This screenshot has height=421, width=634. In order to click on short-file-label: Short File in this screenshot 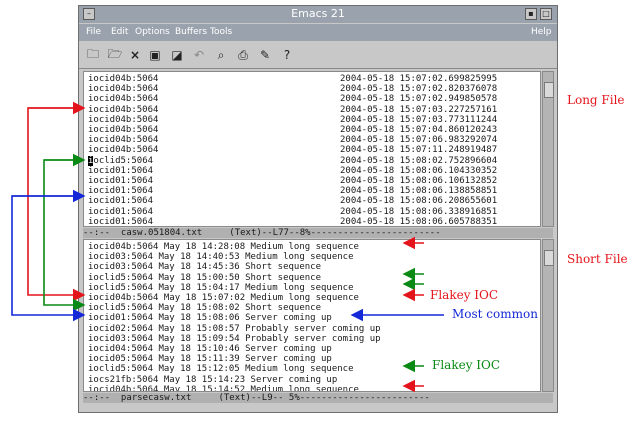, I will do `click(597, 259)`.